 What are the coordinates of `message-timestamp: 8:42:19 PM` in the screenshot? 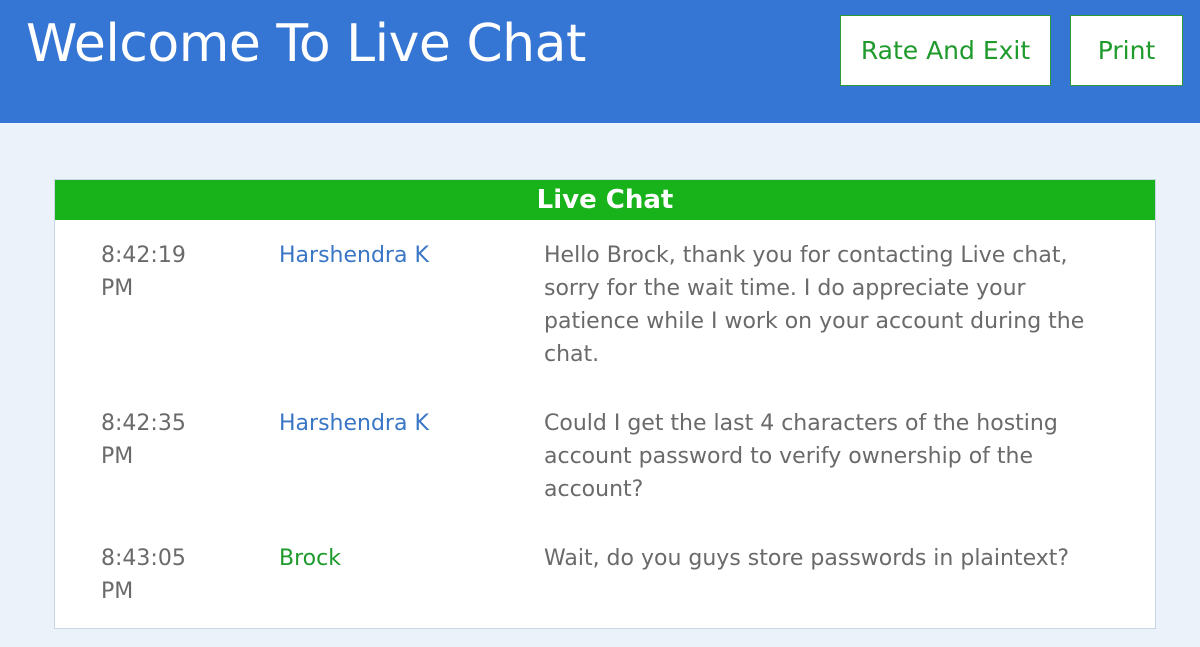 It's located at (143, 272).